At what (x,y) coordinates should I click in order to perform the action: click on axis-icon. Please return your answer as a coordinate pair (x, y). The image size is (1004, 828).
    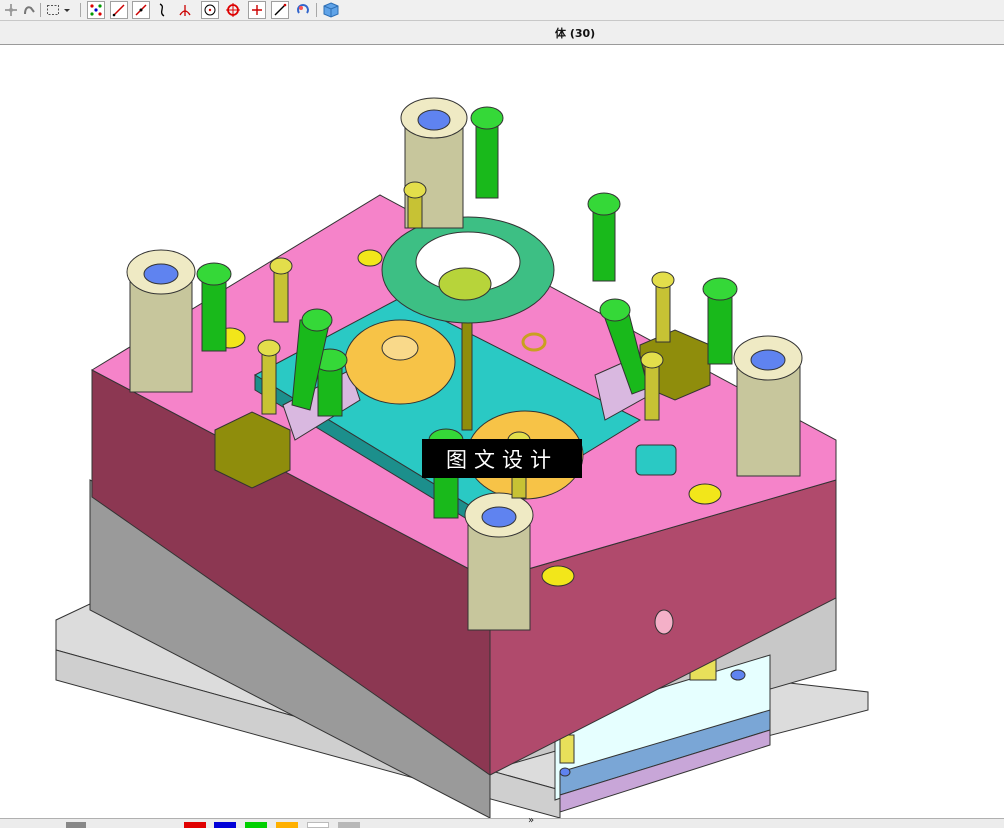
    Looking at the image, I should click on (185, 10).